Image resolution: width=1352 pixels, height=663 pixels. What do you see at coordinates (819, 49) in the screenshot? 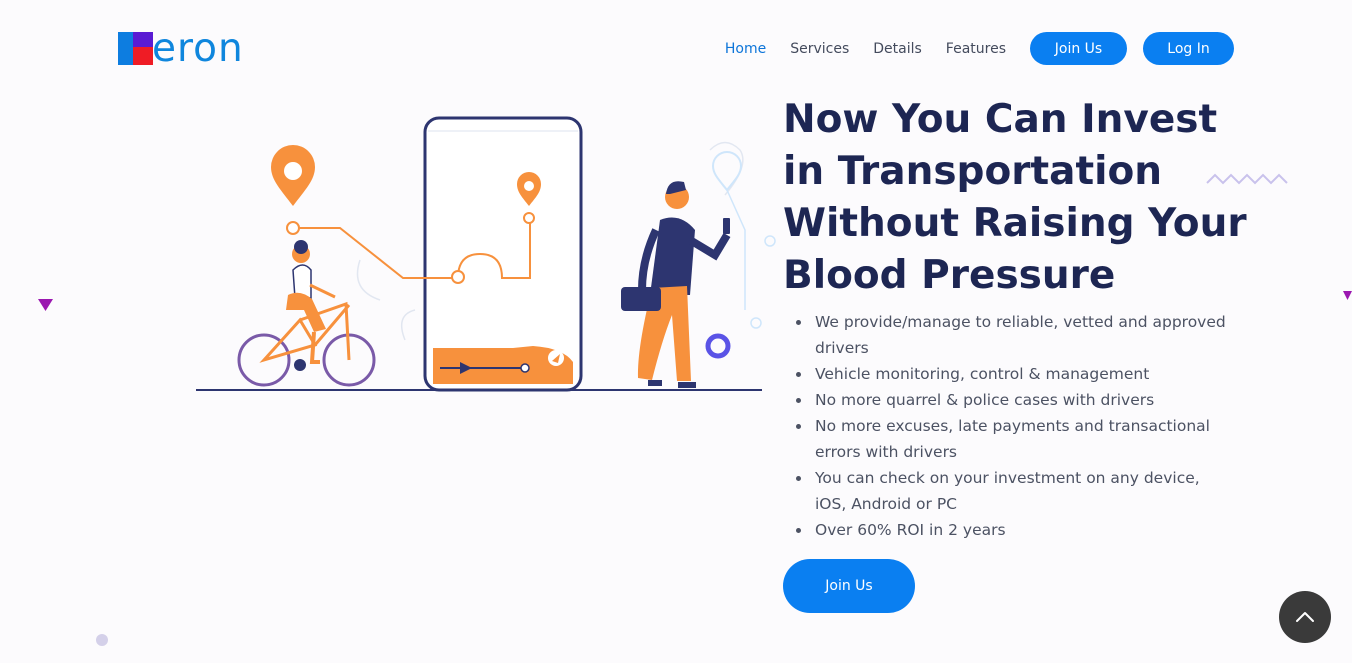
I see `nav-services: Services` at bounding box center [819, 49].